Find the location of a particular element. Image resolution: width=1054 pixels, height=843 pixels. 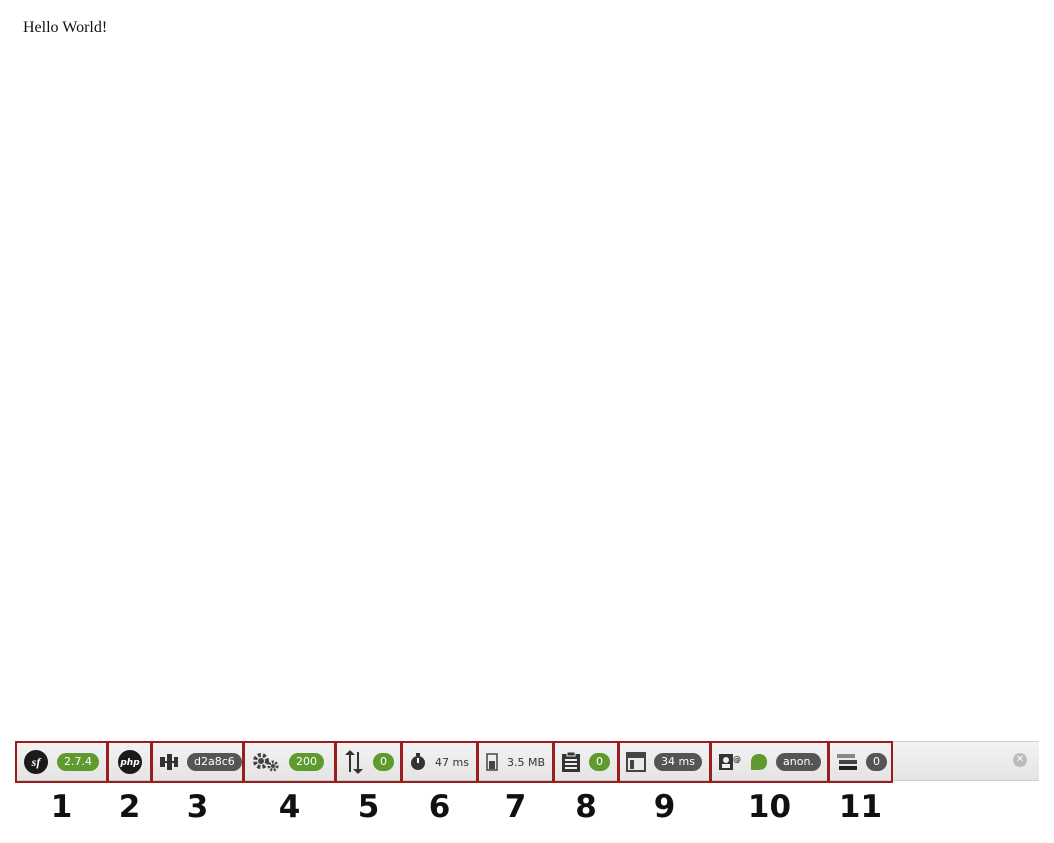

annotation-number: 9 is located at coordinates (664, 807).